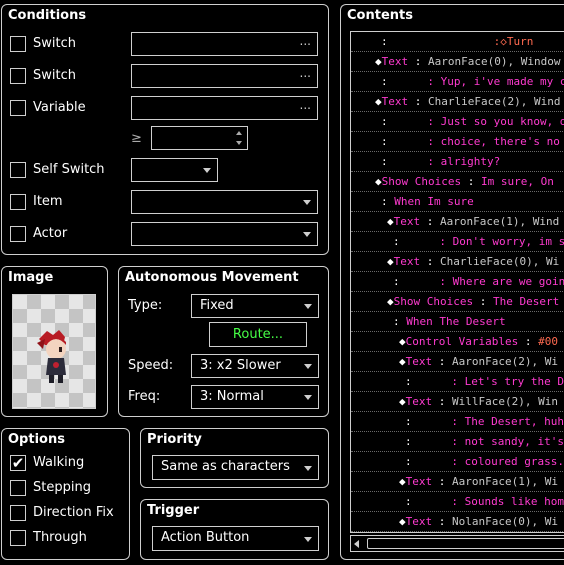 Image resolution: width=564 pixels, height=565 pixels. I want to click on command-row: ◆Control Variables : #00, so click(457, 342).